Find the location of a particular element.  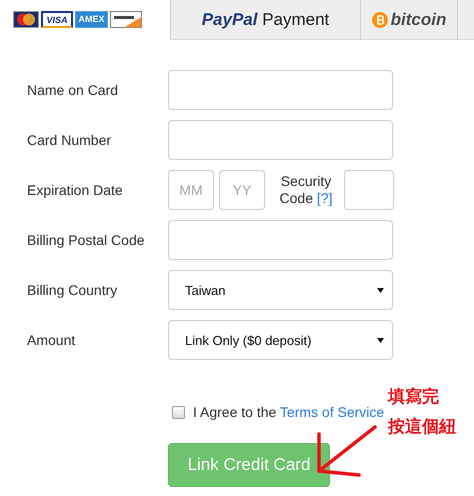

field-label: Billing Postal Code is located at coordinates (86, 240).